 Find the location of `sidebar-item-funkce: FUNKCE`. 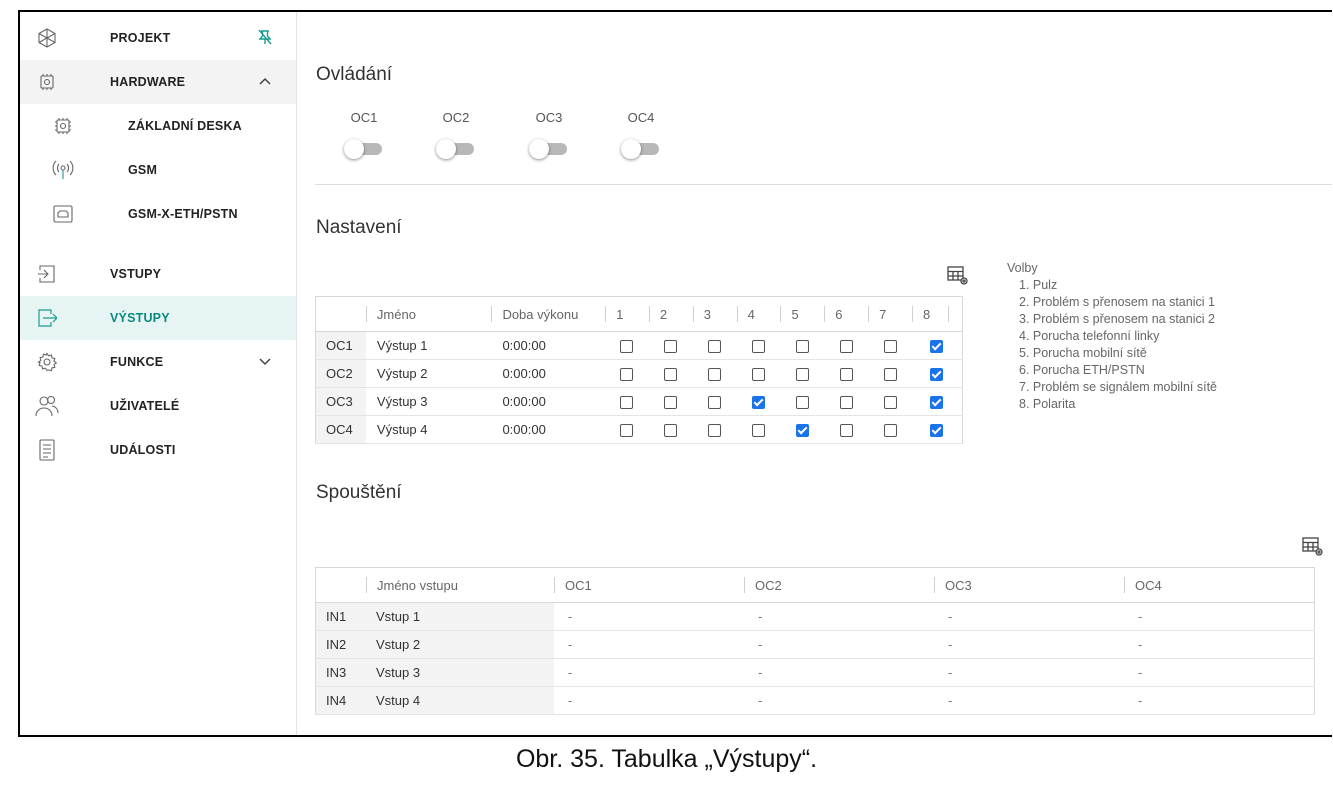

sidebar-item-funkce: FUNKCE is located at coordinates (158, 362).